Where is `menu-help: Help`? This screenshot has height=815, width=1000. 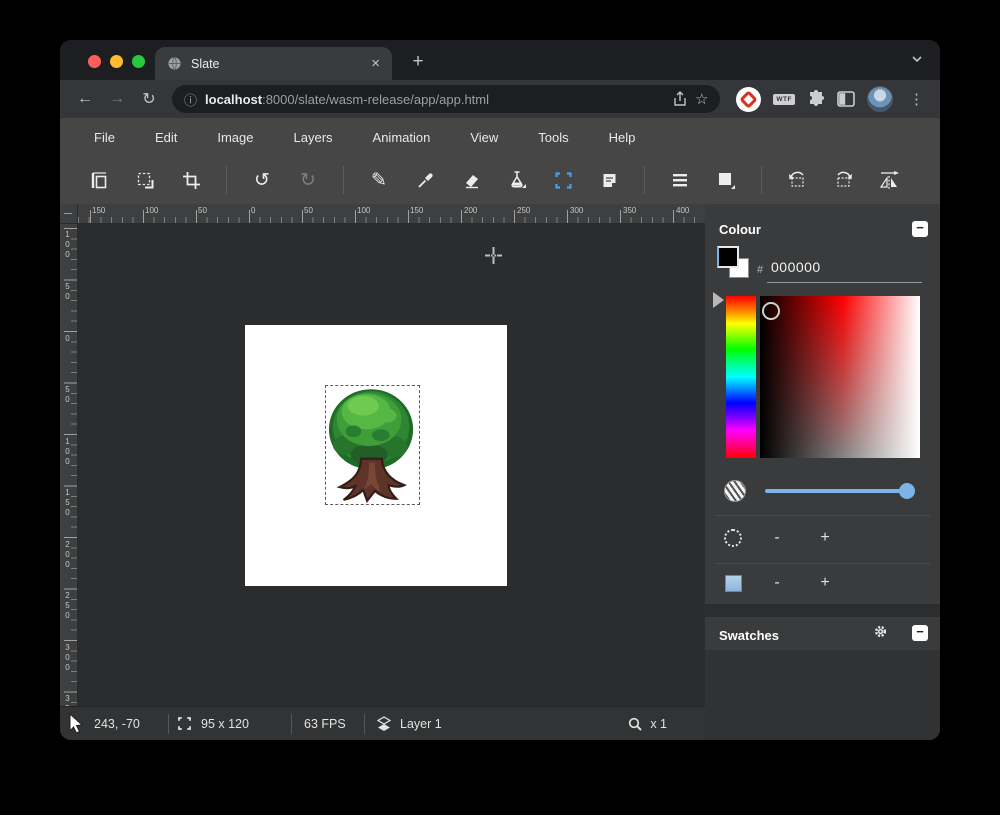 menu-help: Help is located at coordinates (622, 137).